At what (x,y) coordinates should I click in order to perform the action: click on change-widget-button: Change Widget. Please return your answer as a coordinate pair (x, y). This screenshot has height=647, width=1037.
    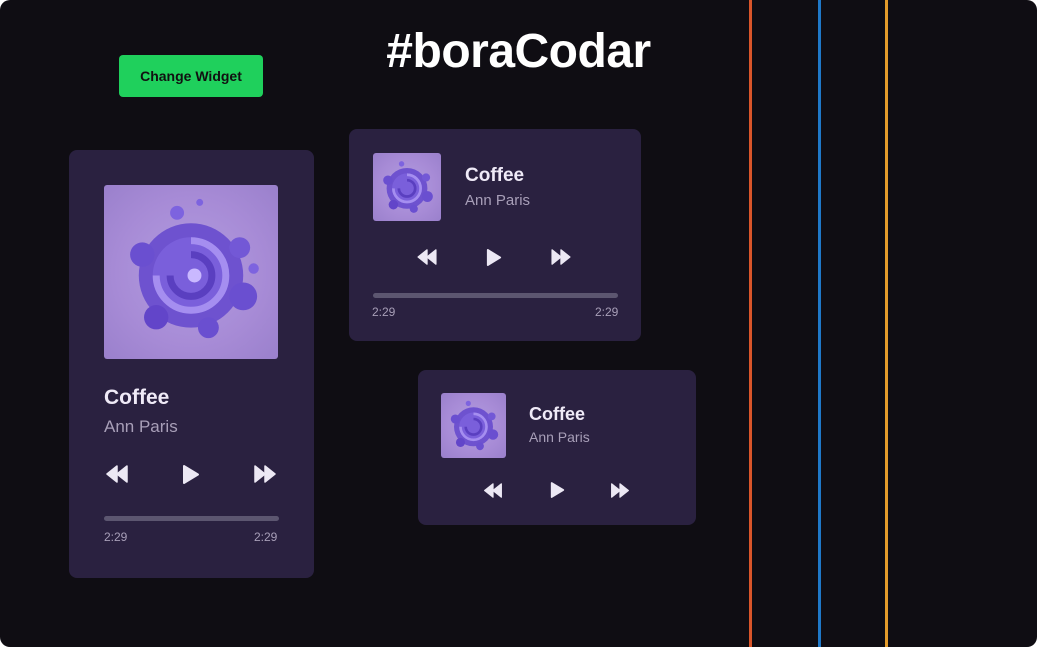
    Looking at the image, I should click on (191, 76).